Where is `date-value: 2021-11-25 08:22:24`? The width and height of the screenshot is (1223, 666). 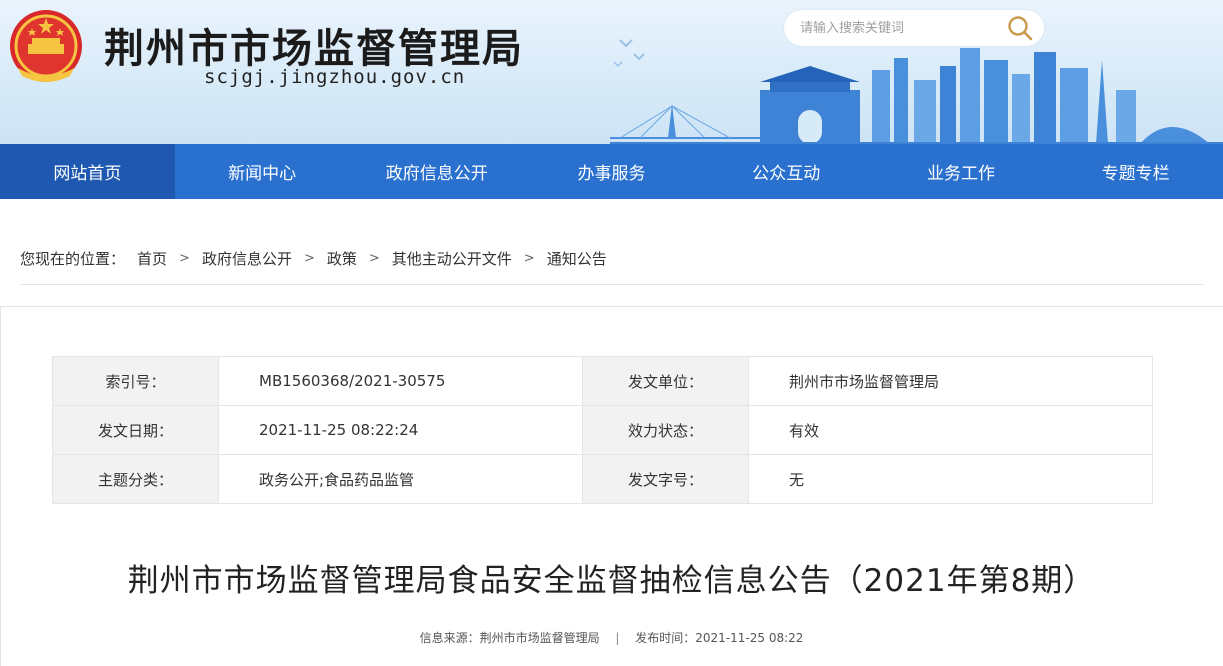 date-value: 2021-11-25 08:22:24 is located at coordinates (400, 430).